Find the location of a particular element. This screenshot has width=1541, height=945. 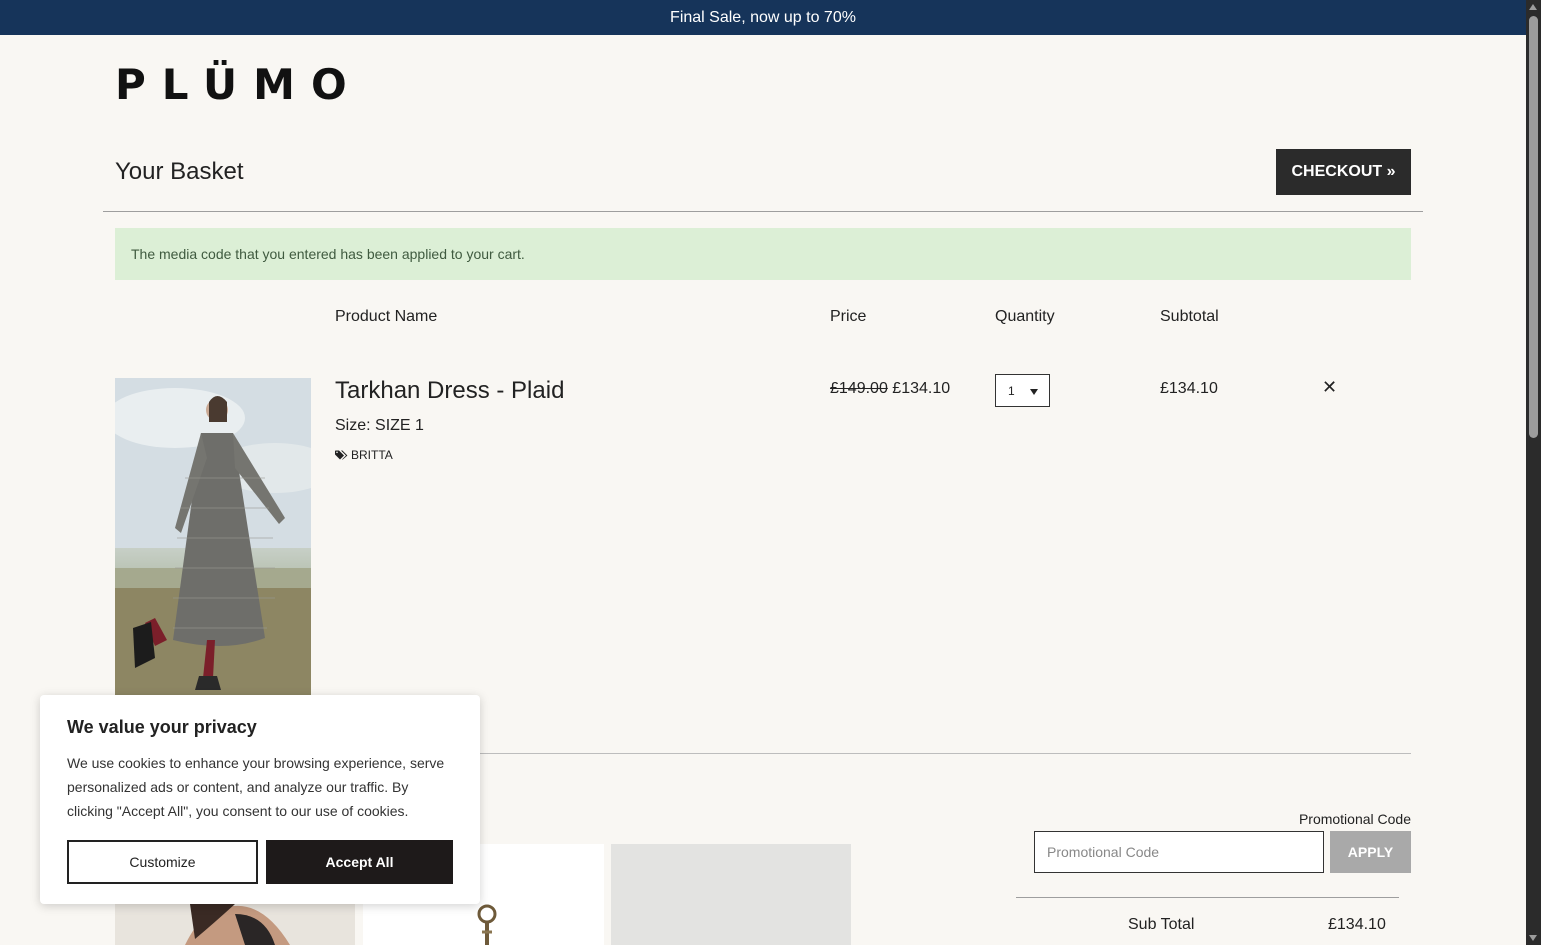

line-subtotal: £134.10 is located at coordinates (1189, 388).